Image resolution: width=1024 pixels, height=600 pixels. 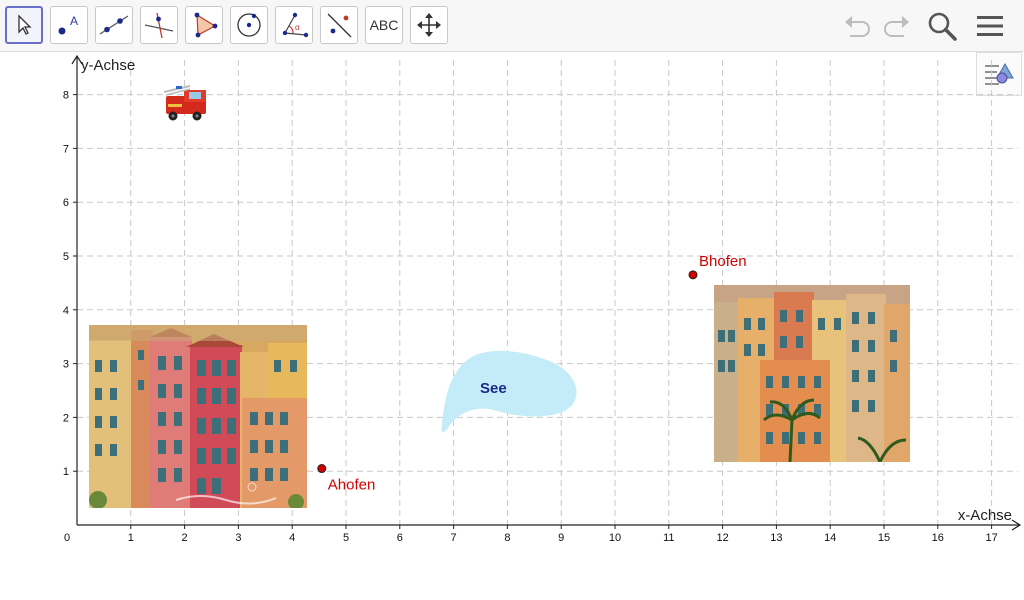 I want to click on line-tool, so click(x=114, y=25).